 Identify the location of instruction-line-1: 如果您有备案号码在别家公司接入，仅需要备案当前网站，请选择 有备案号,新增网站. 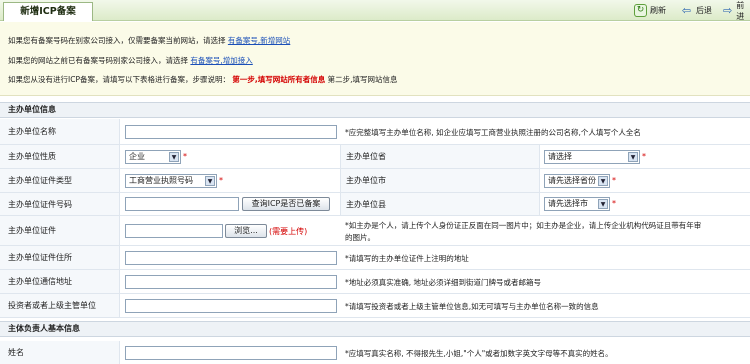
(149, 40).